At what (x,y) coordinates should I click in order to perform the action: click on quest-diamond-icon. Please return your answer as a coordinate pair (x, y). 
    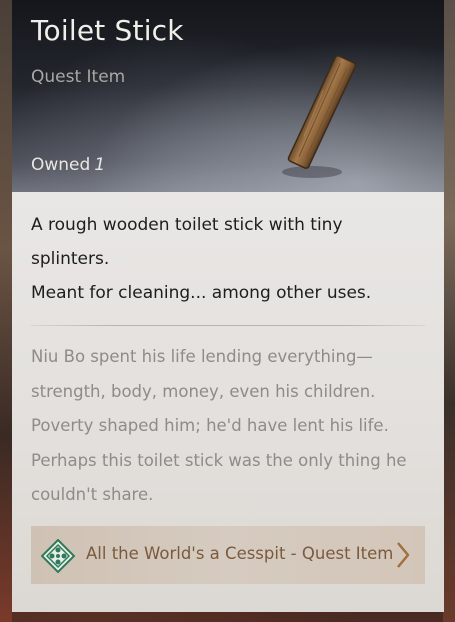
    Looking at the image, I should click on (58, 556).